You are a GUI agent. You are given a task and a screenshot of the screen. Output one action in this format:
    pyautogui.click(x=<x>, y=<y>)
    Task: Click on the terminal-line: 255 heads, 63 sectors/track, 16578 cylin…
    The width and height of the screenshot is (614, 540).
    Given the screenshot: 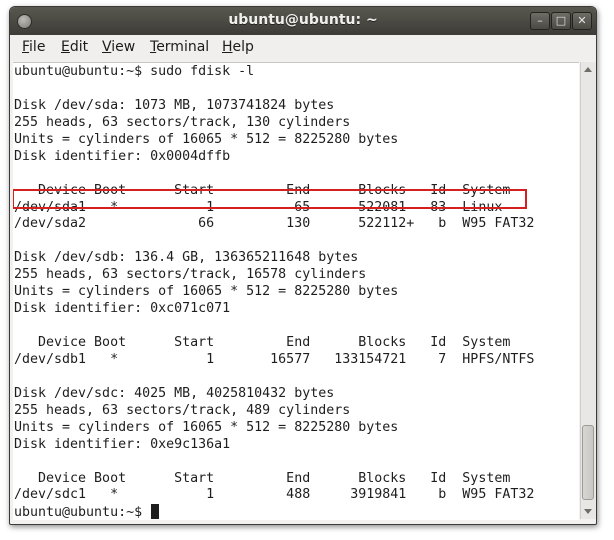 What is the action you would take?
    pyautogui.click(x=190, y=275)
    